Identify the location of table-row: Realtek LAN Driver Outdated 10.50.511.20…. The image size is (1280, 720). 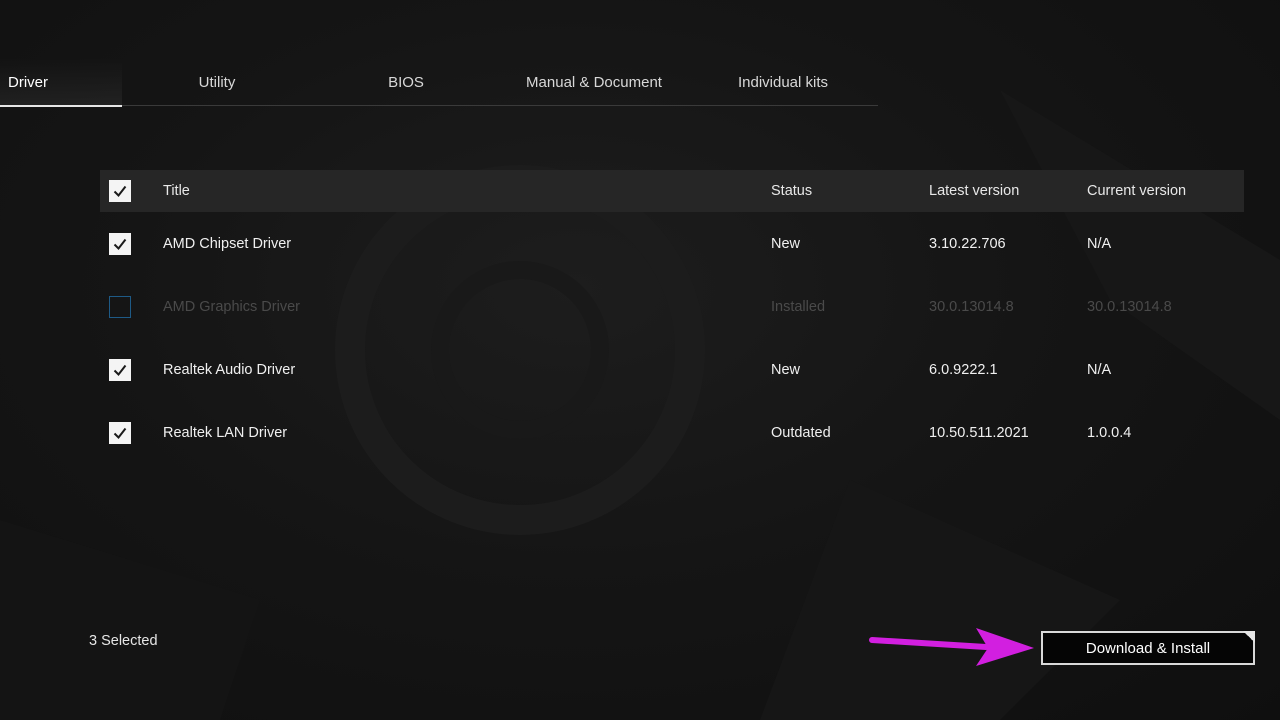
(672, 432).